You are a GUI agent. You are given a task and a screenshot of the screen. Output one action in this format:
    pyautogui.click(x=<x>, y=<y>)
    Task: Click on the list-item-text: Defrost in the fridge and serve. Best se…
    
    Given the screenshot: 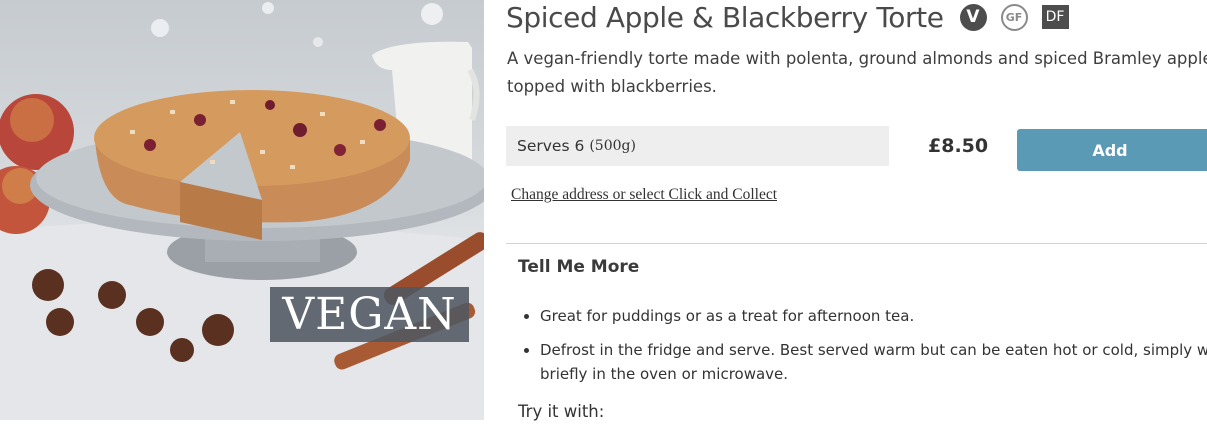 What is the action you would take?
    pyautogui.click(x=873, y=350)
    